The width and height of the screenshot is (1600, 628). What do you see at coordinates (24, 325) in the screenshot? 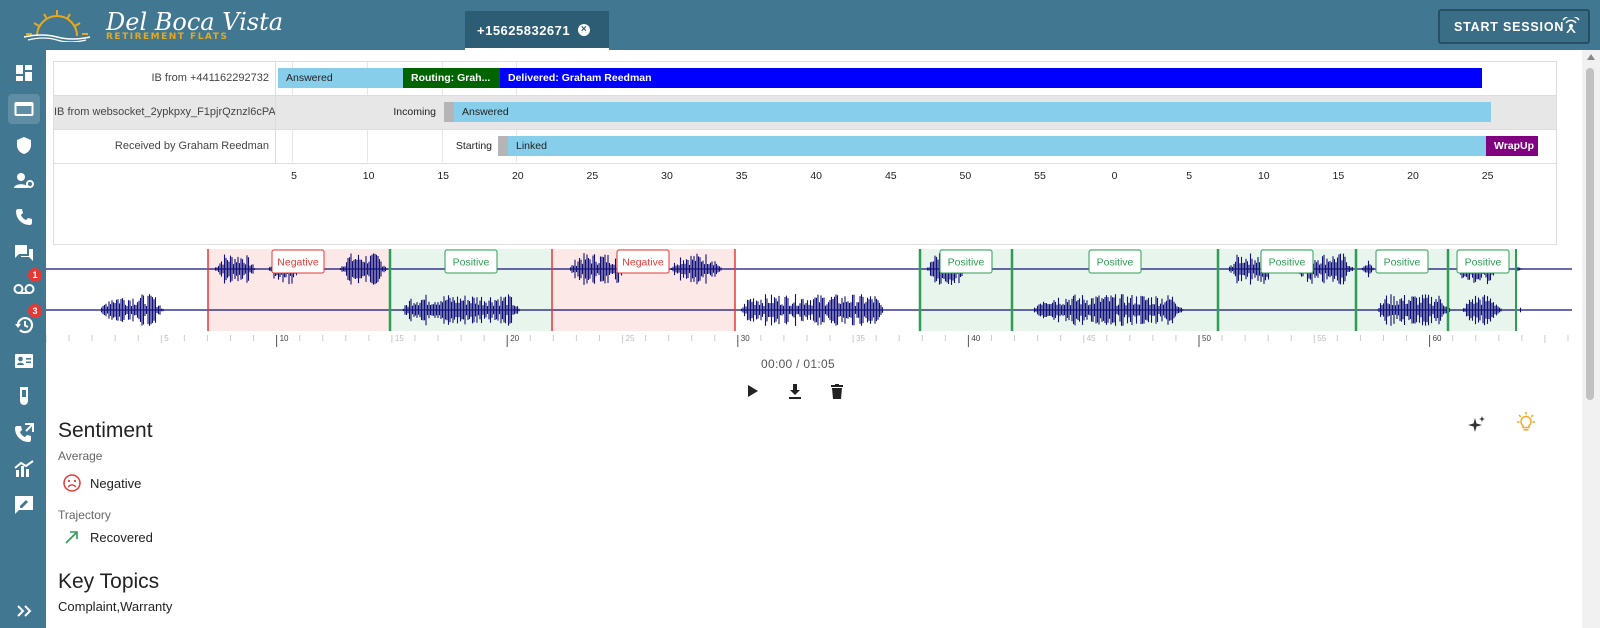
I see `history-icon` at bounding box center [24, 325].